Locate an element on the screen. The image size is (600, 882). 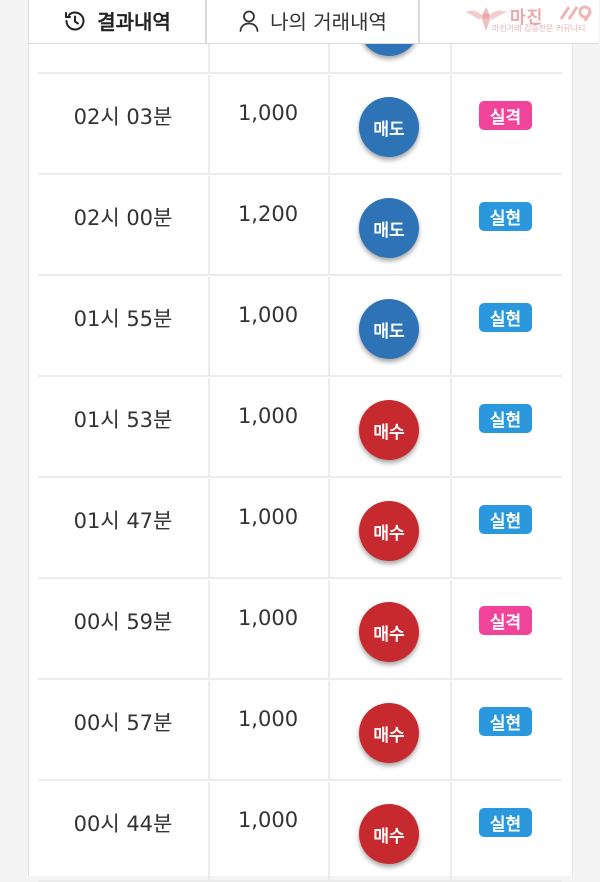
tab-my-trades: 나의 거래내역 is located at coordinates (312, 22).